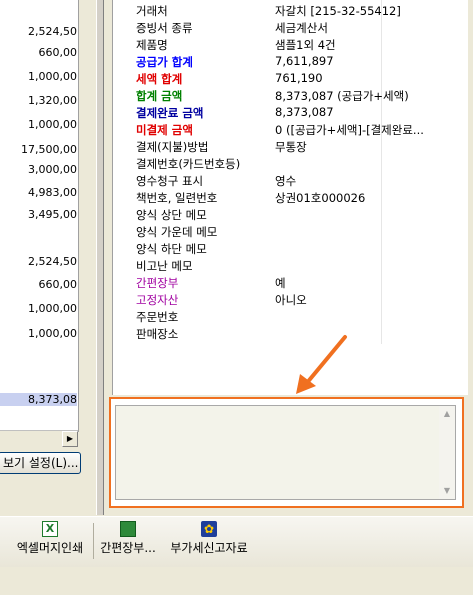  I want to click on grid-amount-cell: 17,500,00, so click(38, 149).